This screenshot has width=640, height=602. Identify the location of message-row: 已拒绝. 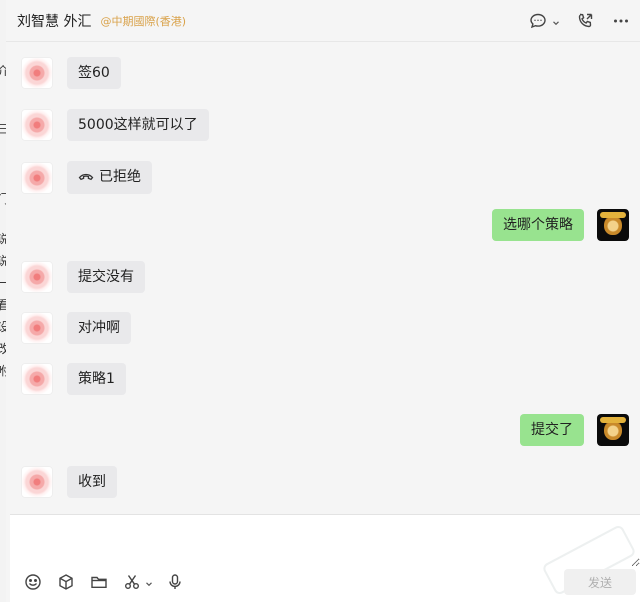
(86, 177).